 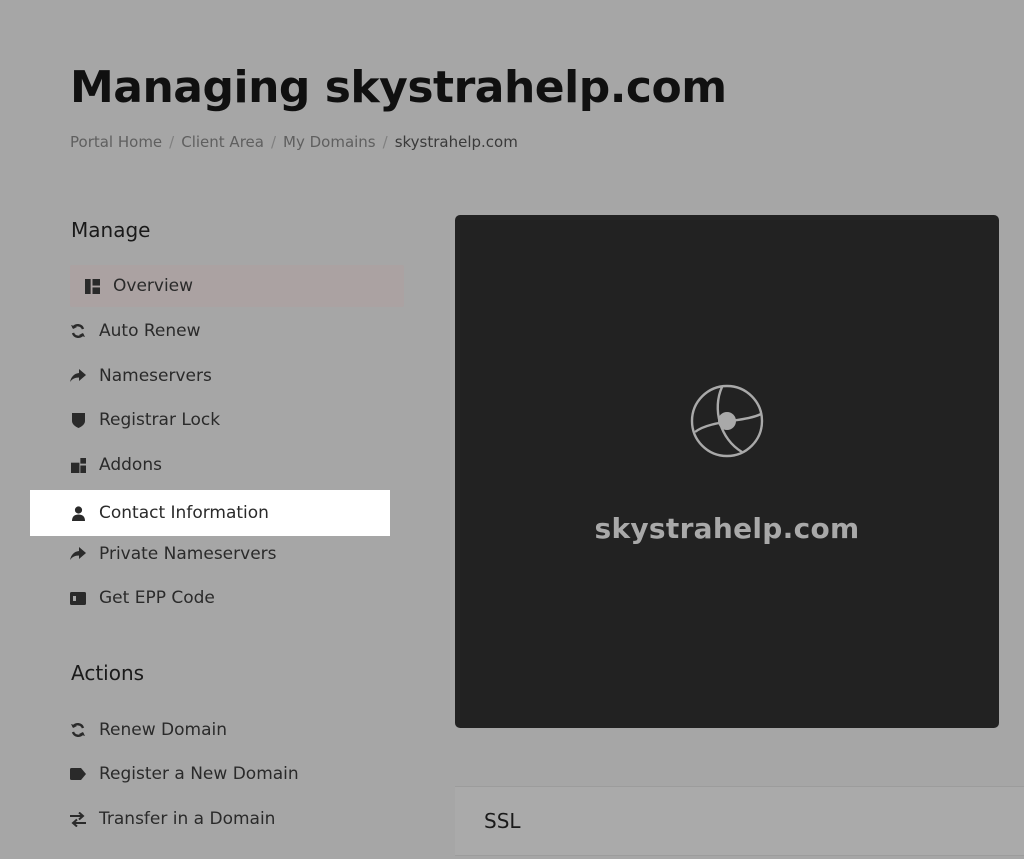 What do you see at coordinates (237, 465) in the screenshot?
I see `sidebar-item-addons: Addons` at bounding box center [237, 465].